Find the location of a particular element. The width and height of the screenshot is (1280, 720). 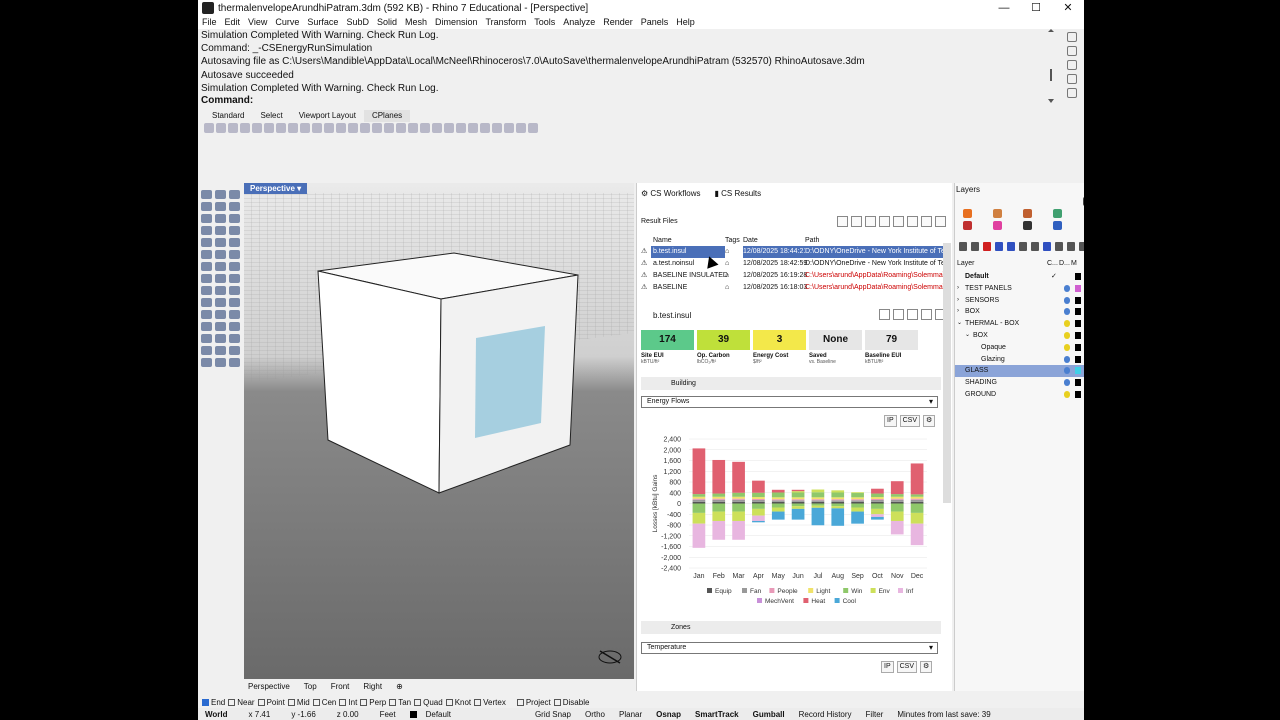

menu-dimension: Dimension is located at coordinates (456, 22).